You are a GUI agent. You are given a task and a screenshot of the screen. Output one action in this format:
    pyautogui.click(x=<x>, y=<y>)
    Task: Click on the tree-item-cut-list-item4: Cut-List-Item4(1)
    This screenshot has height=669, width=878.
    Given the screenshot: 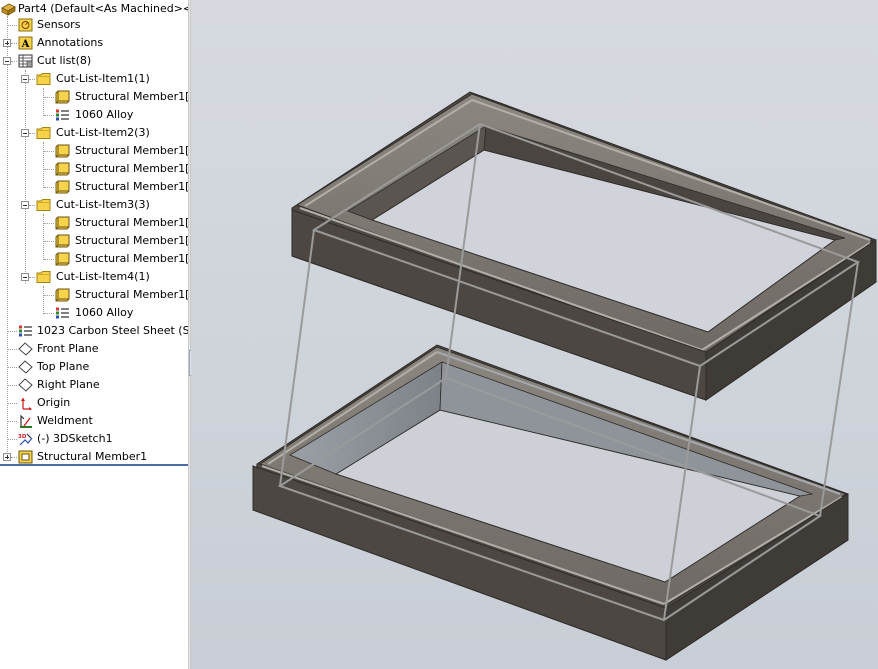 What is the action you would take?
    pyautogui.click(x=94, y=277)
    